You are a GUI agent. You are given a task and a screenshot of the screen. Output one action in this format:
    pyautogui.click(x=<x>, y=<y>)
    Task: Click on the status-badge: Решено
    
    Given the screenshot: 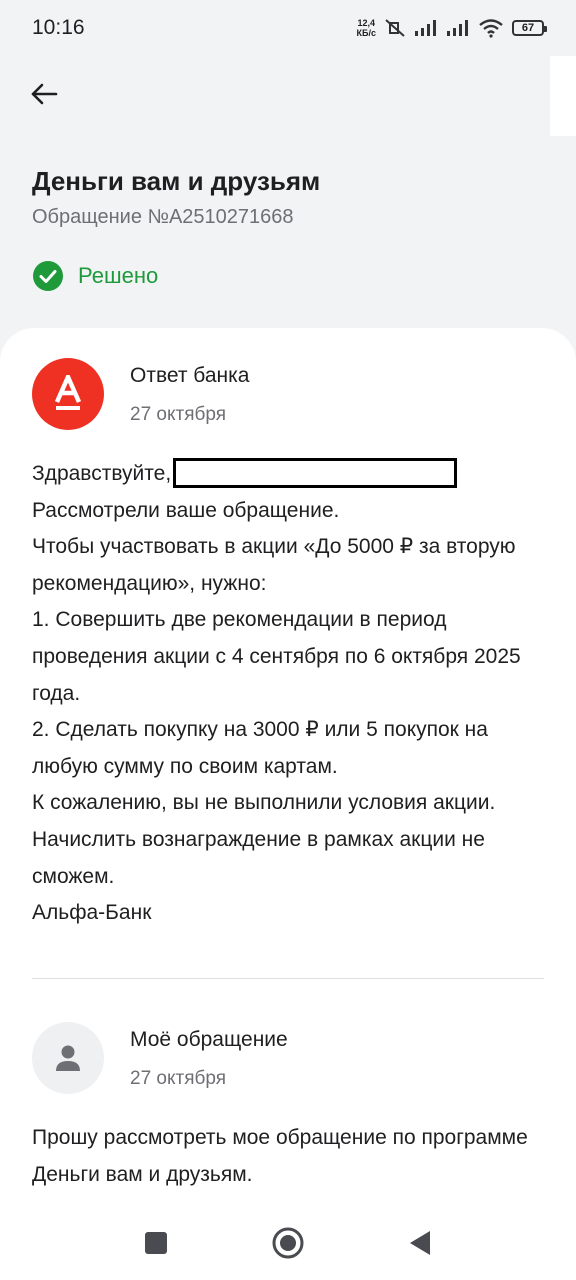 What is the action you would take?
    pyautogui.click(x=95, y=276)
    